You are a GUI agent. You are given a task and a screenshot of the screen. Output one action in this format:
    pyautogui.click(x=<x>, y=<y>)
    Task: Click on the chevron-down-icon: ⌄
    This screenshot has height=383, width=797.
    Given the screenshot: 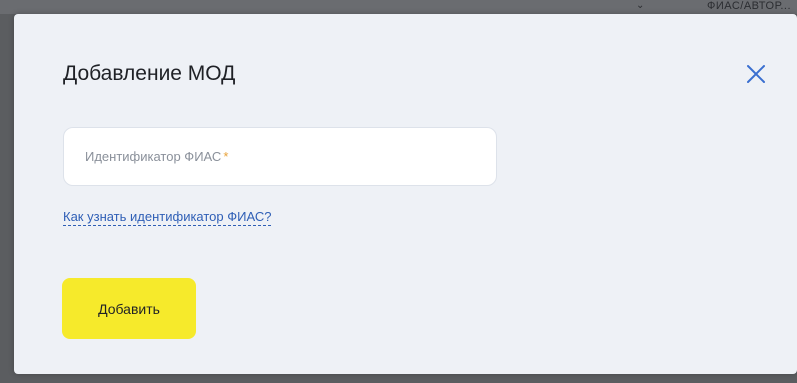 What is the action you would take?
    pyautogui.click(x=640, y=5)
    